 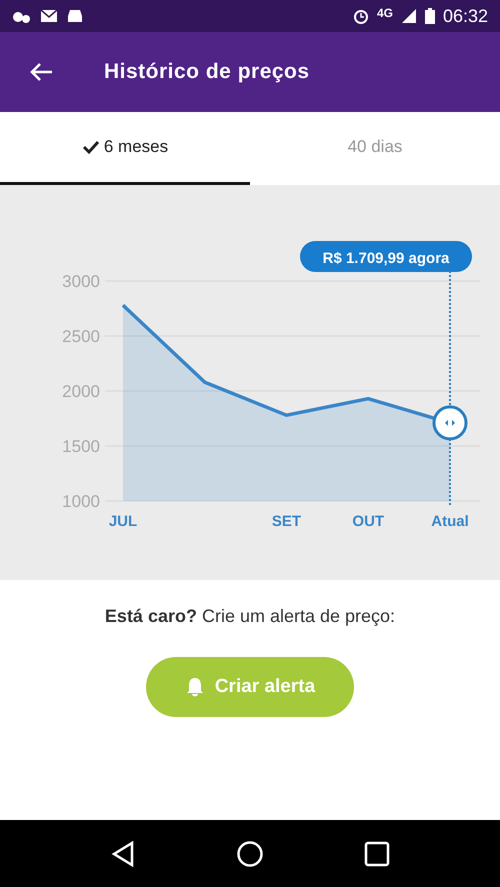 I want to click on axis-label: 1500, so click(x=81, y=446).